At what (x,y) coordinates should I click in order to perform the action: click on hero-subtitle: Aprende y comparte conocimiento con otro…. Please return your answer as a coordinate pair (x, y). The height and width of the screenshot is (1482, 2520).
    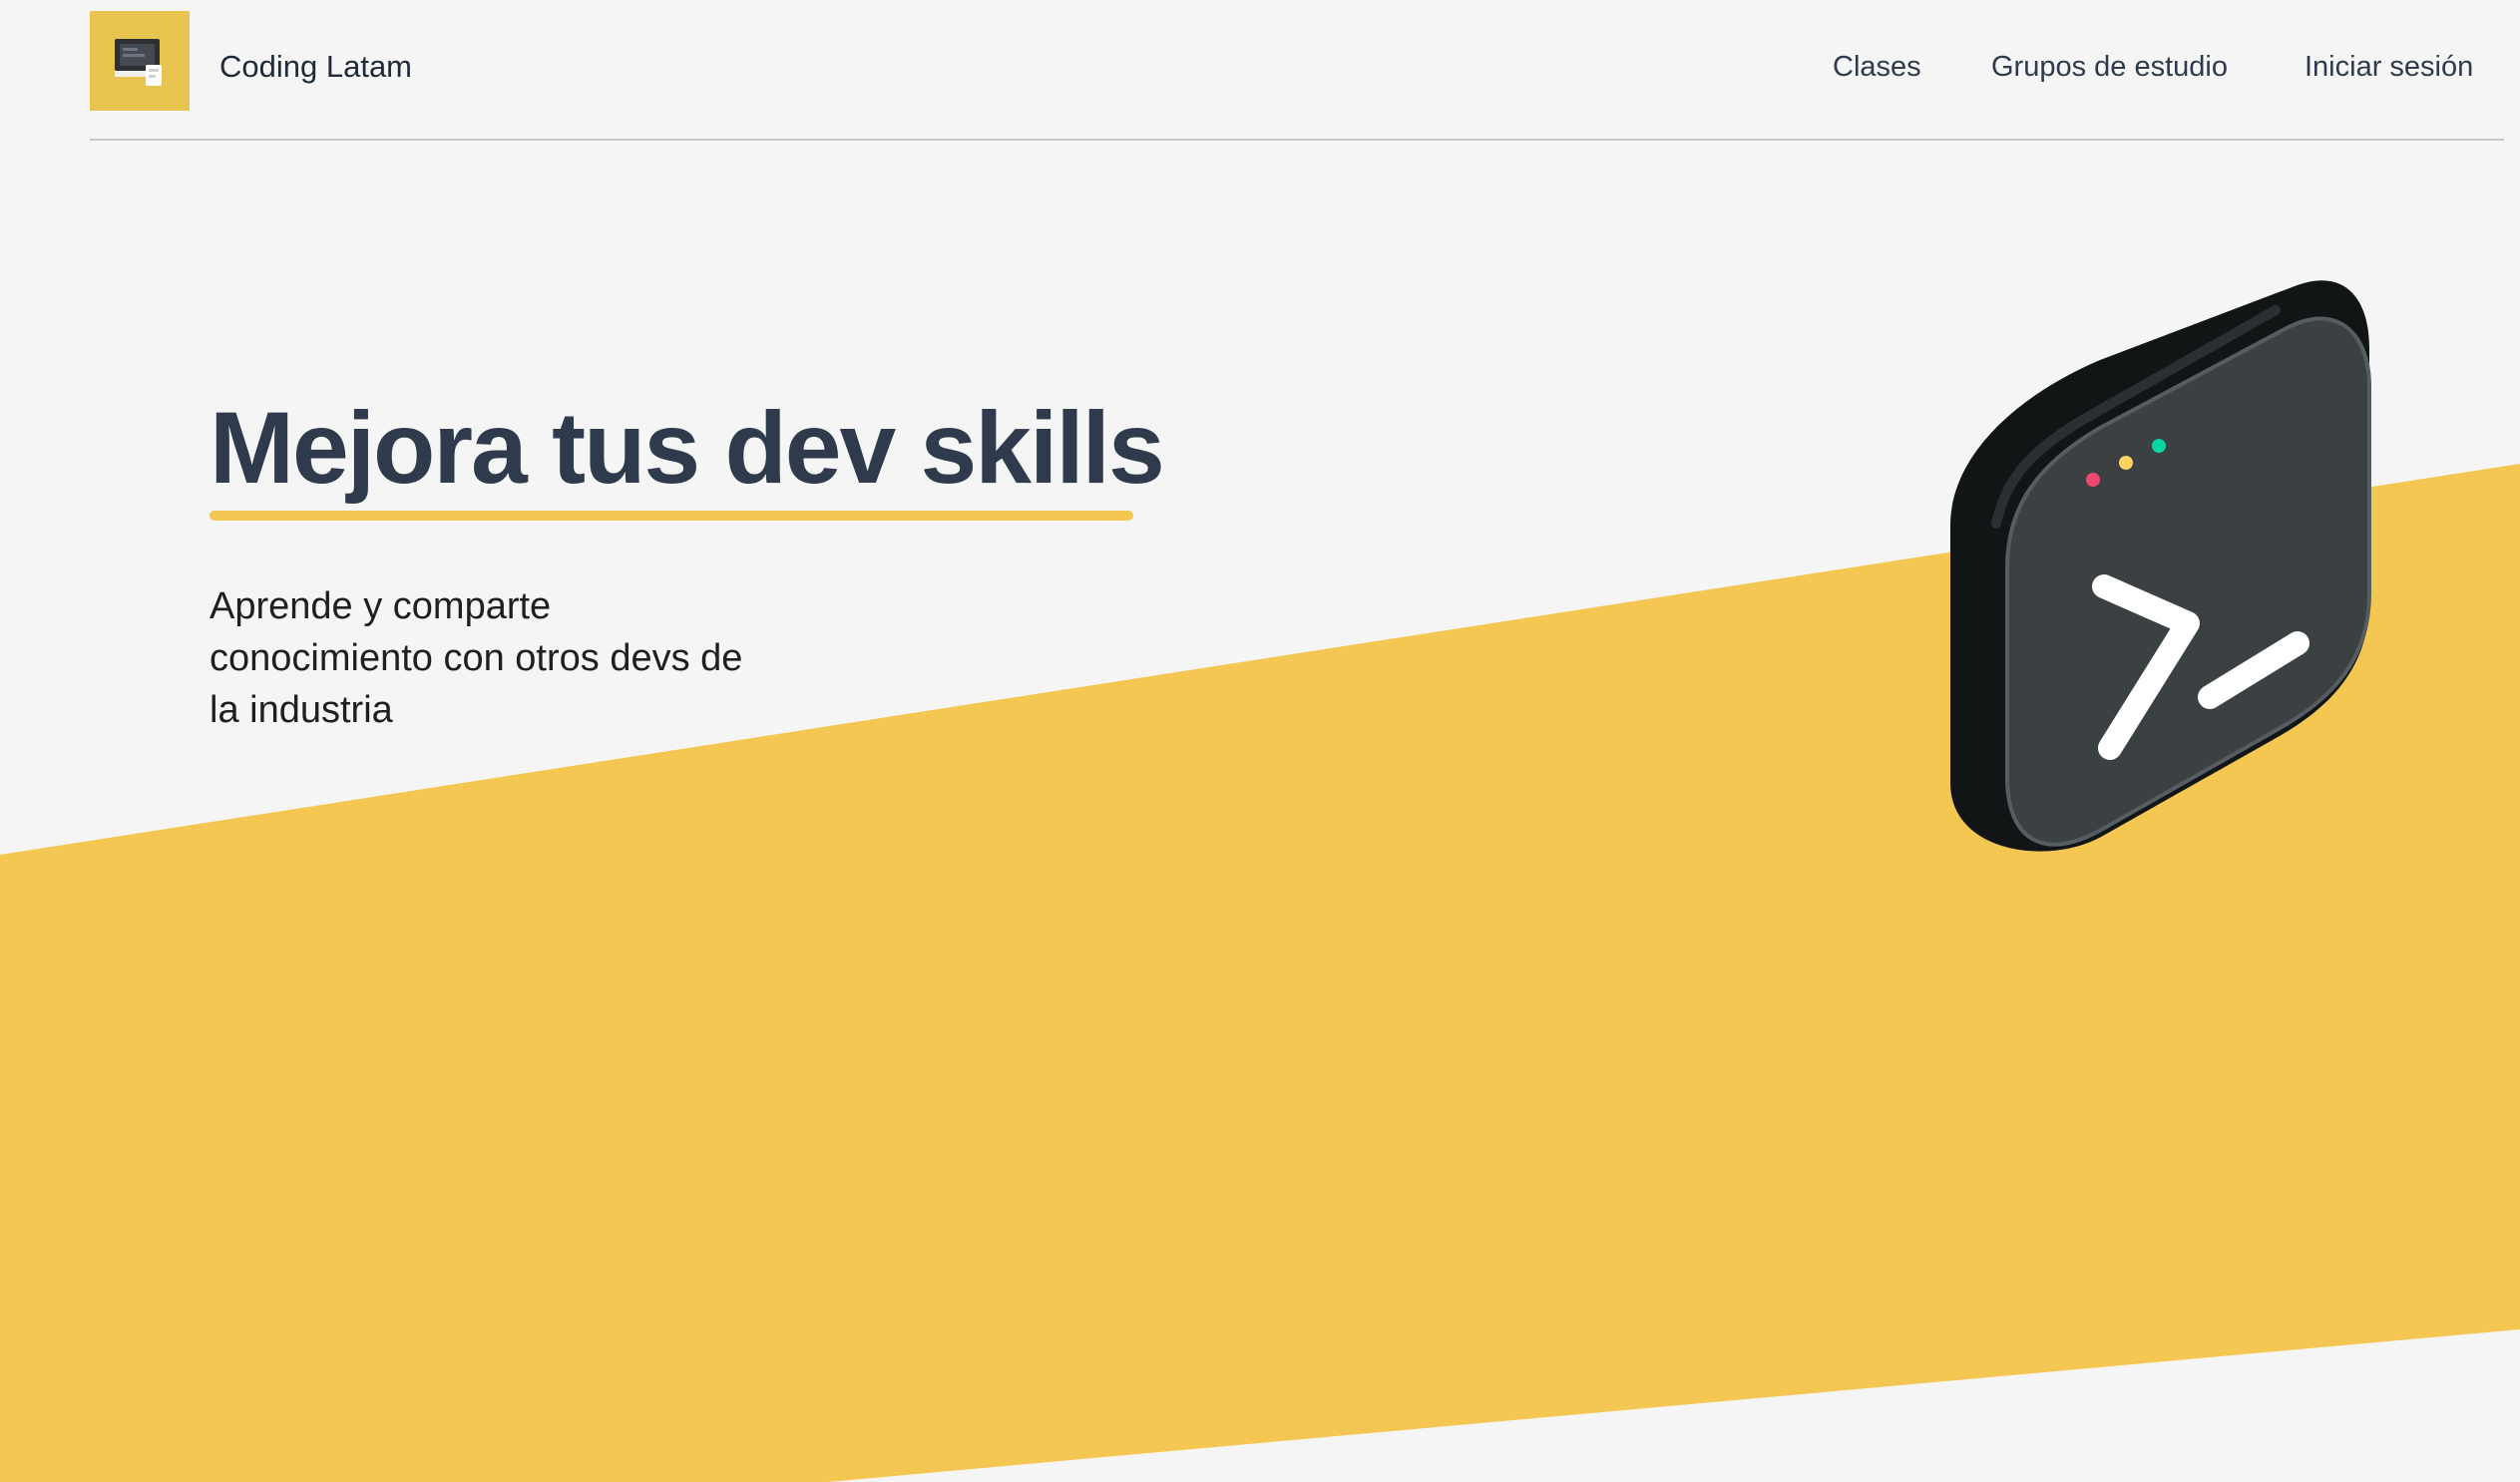
    Looking at the image, I should click on (476, 658).